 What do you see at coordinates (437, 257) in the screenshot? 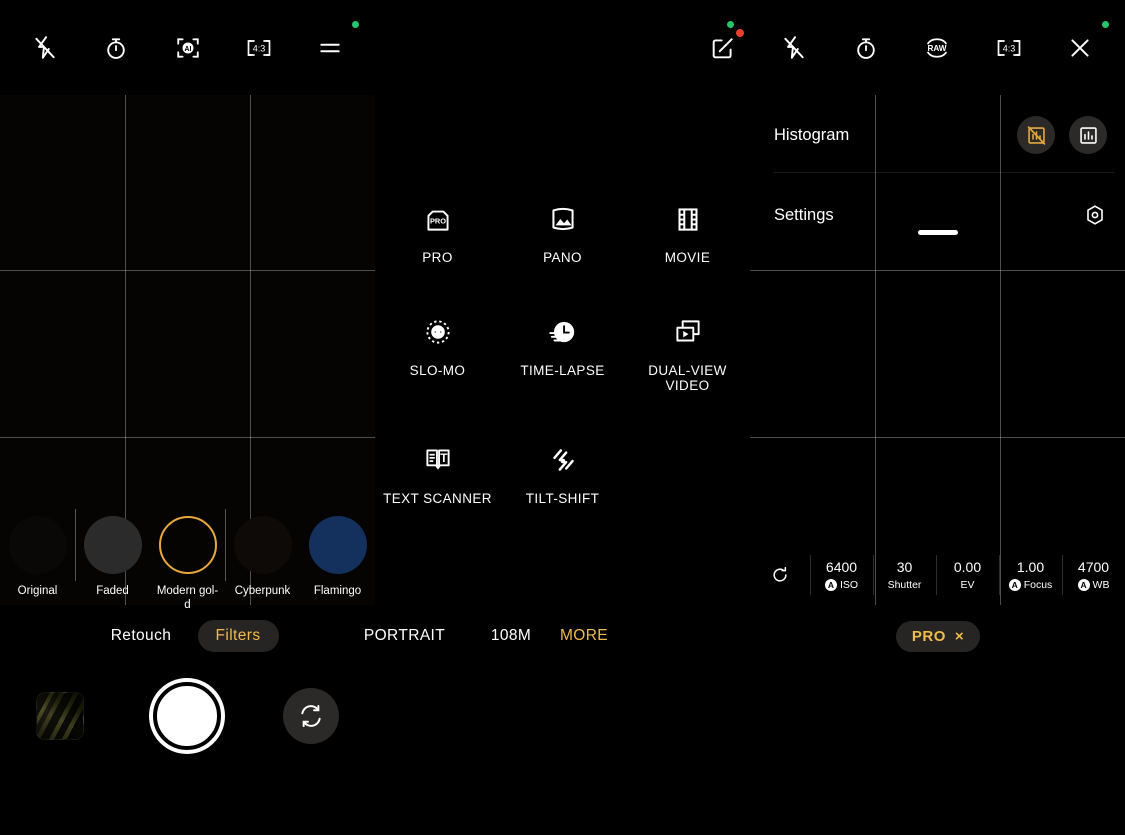
I see `mode-label: PRO` at bounding box center [437, 257].